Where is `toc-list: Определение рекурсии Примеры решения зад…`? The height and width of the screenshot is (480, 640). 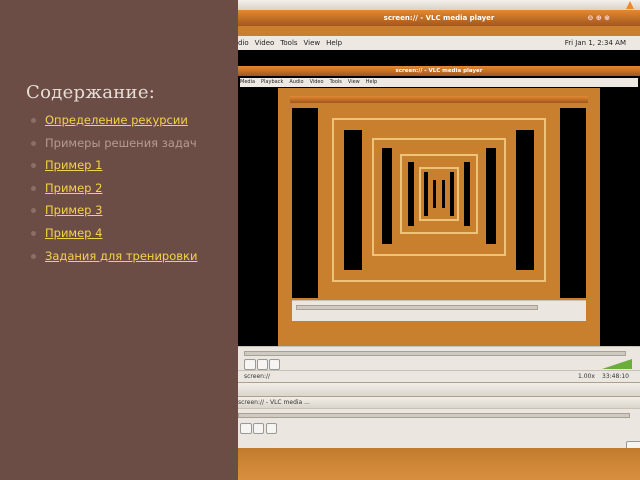
toc-list: Определение рекурсии Примеры решения зад… is located at coordinates (113, 189).